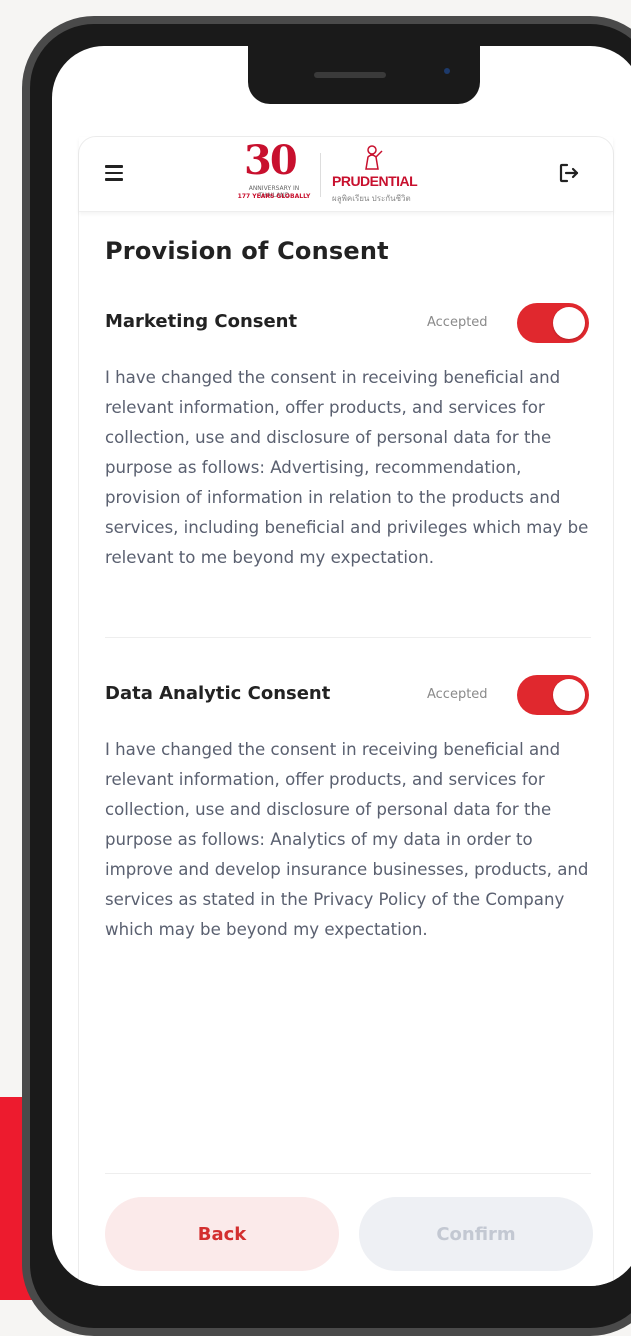 The image size is (631, 1336). I want to click on hamburger-menu-icon, so click(114, 173).